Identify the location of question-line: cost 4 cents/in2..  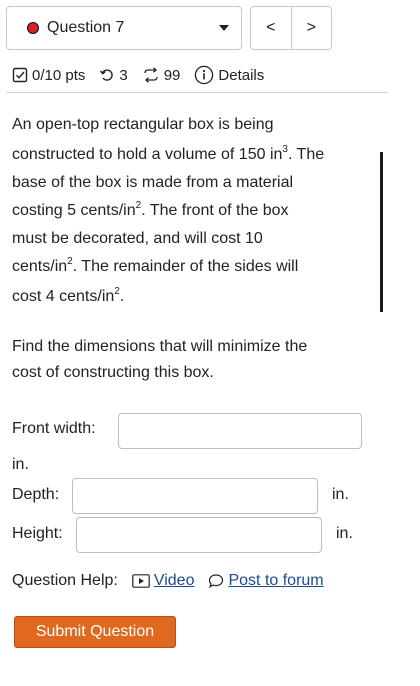
(68, 296).